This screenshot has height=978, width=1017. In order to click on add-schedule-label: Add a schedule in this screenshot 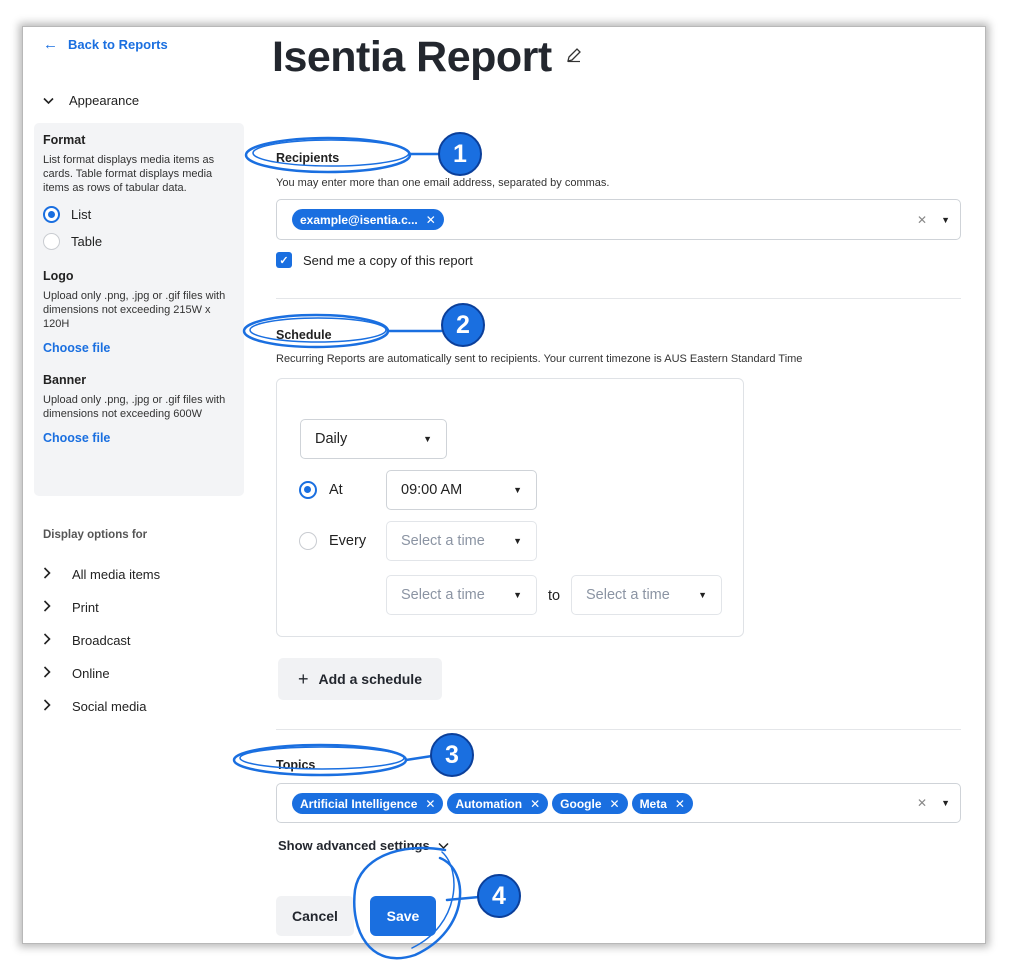, I will do `click(370, 679)`.